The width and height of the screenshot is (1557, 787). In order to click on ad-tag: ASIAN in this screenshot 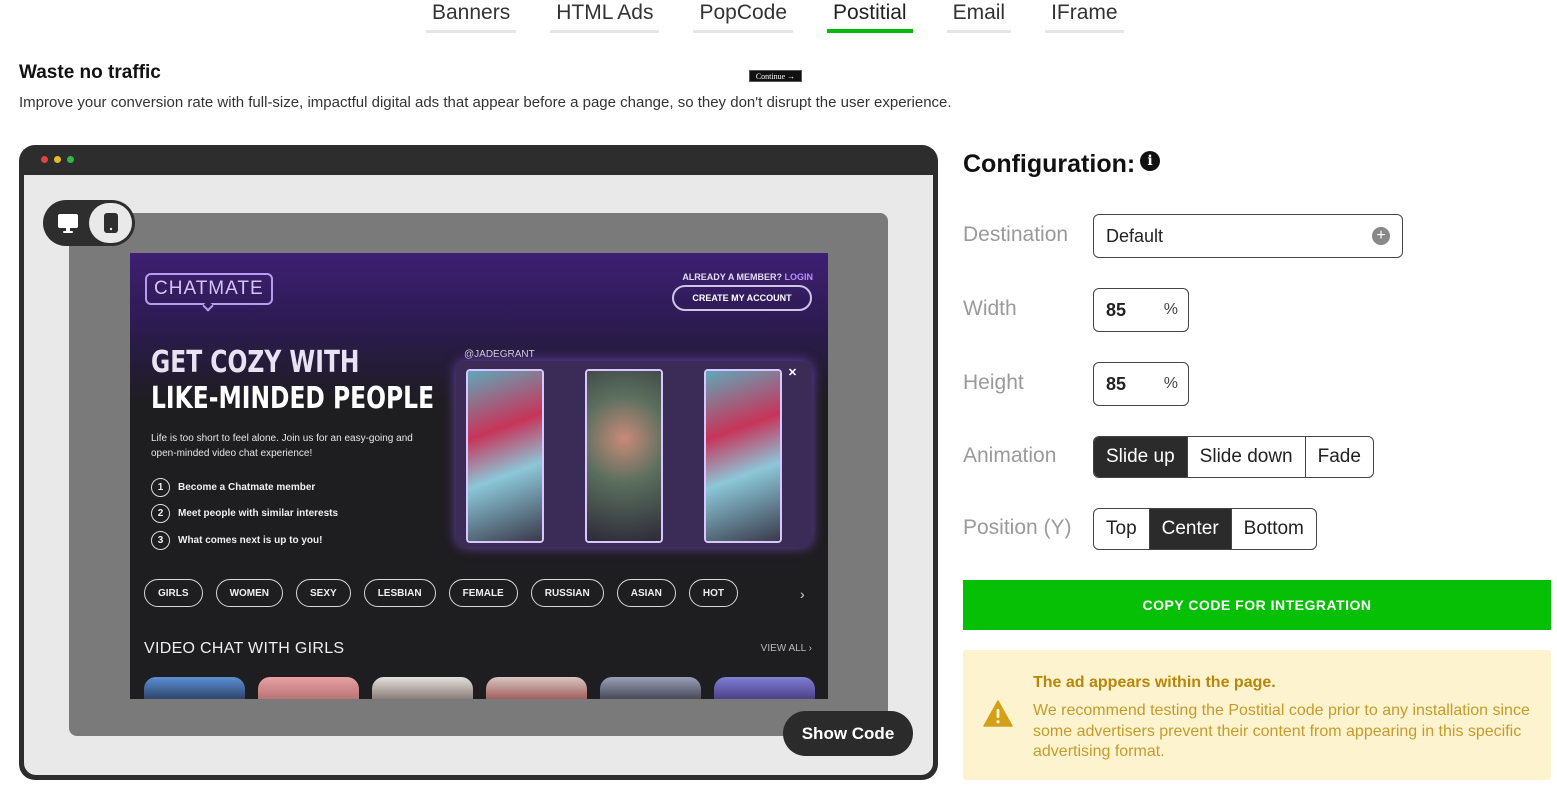, I will do `click(646, 593)`.